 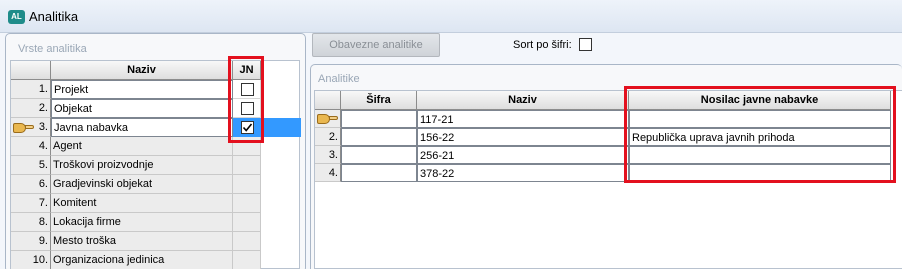 What do you see at coordinates (31, 165) in the screenshot?
I see `row-number: 5.` at bounding box center [31, 165].